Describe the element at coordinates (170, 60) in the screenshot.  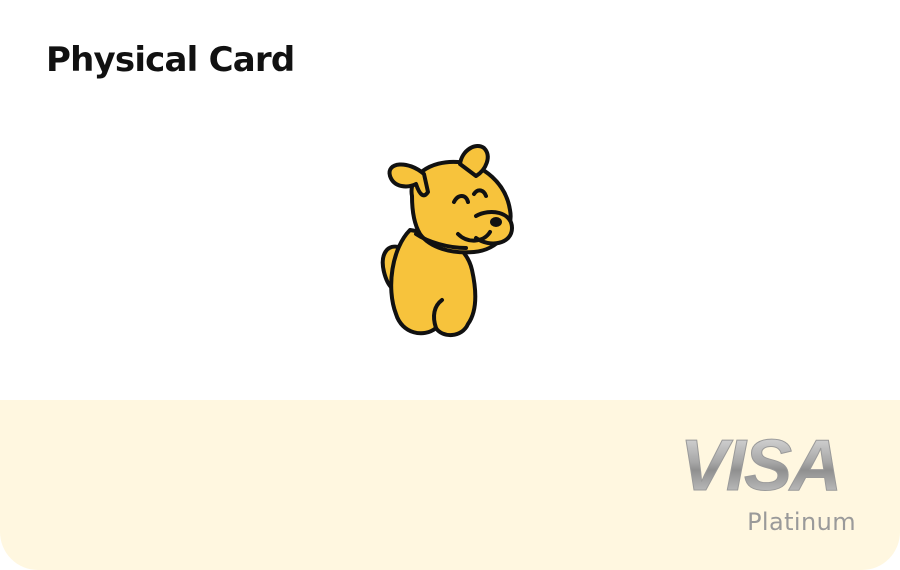
I see `card-title: Physical Card` at that location.